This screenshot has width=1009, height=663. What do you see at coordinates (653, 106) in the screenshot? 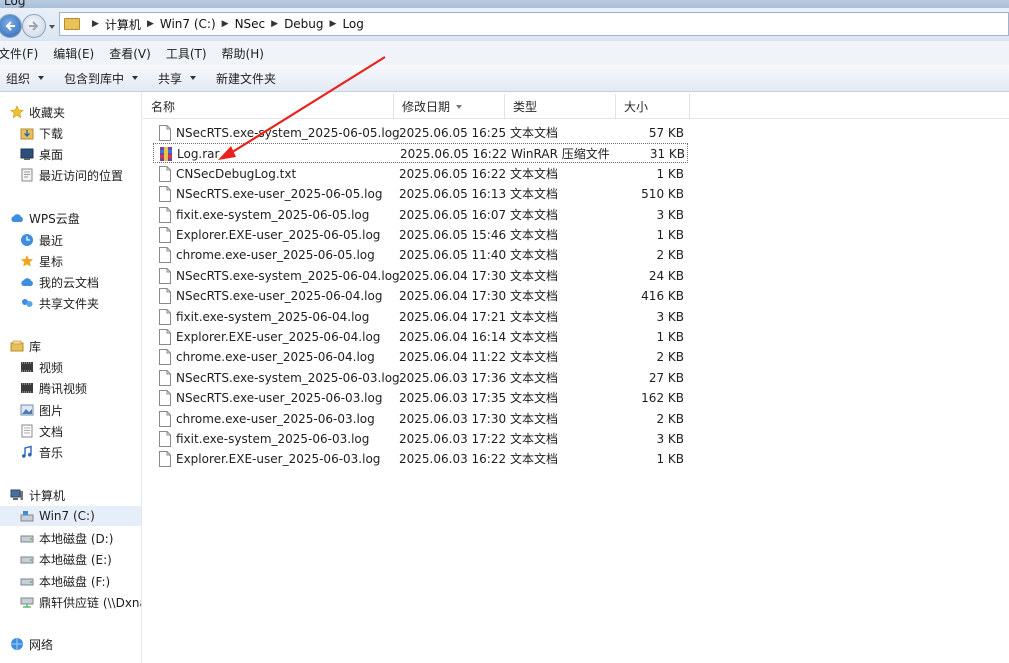
I see `column-header-size: 大小` at bounding box center [653, 106].